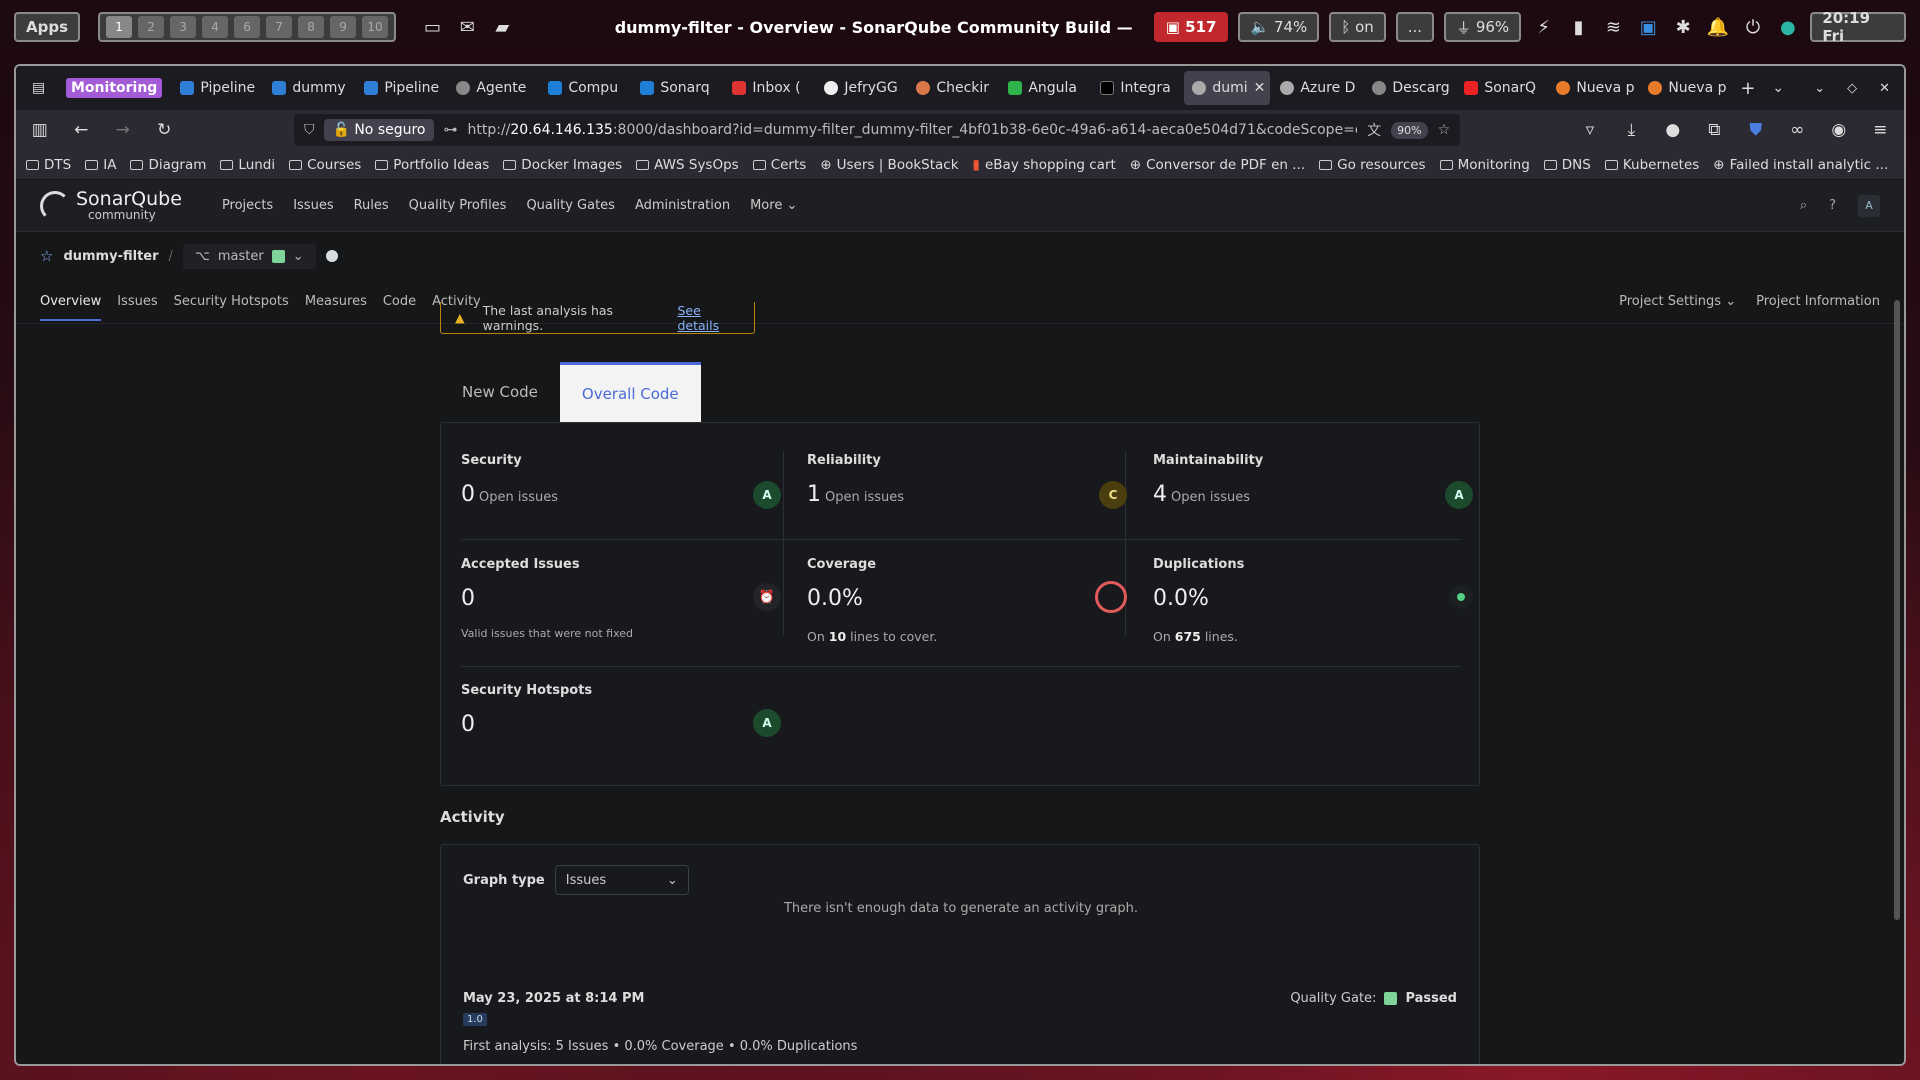 The width and height of the screenshot is (1920, 1080). I want to click on subnav-measures: Measures, so click(336, 301).